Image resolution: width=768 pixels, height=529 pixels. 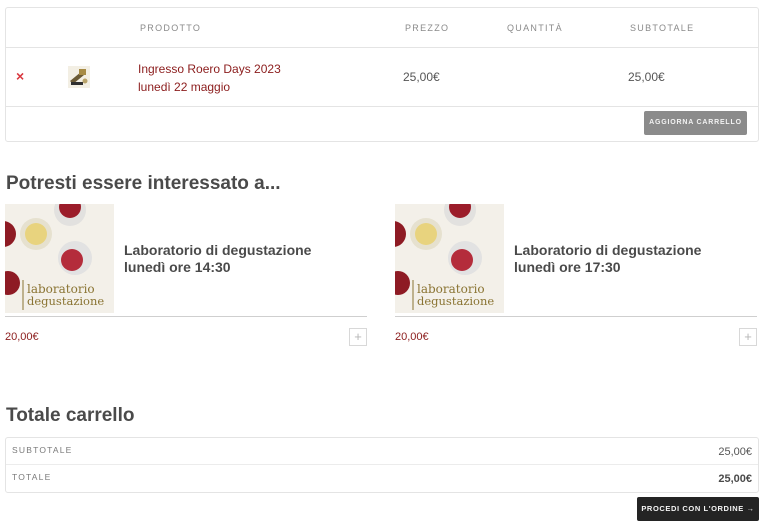 What do you see at coordinates (607, 267) in the screenshot?
I see `cross-sell-title-line2: lunedì ore 17:30` at bounding box center [607, 267].